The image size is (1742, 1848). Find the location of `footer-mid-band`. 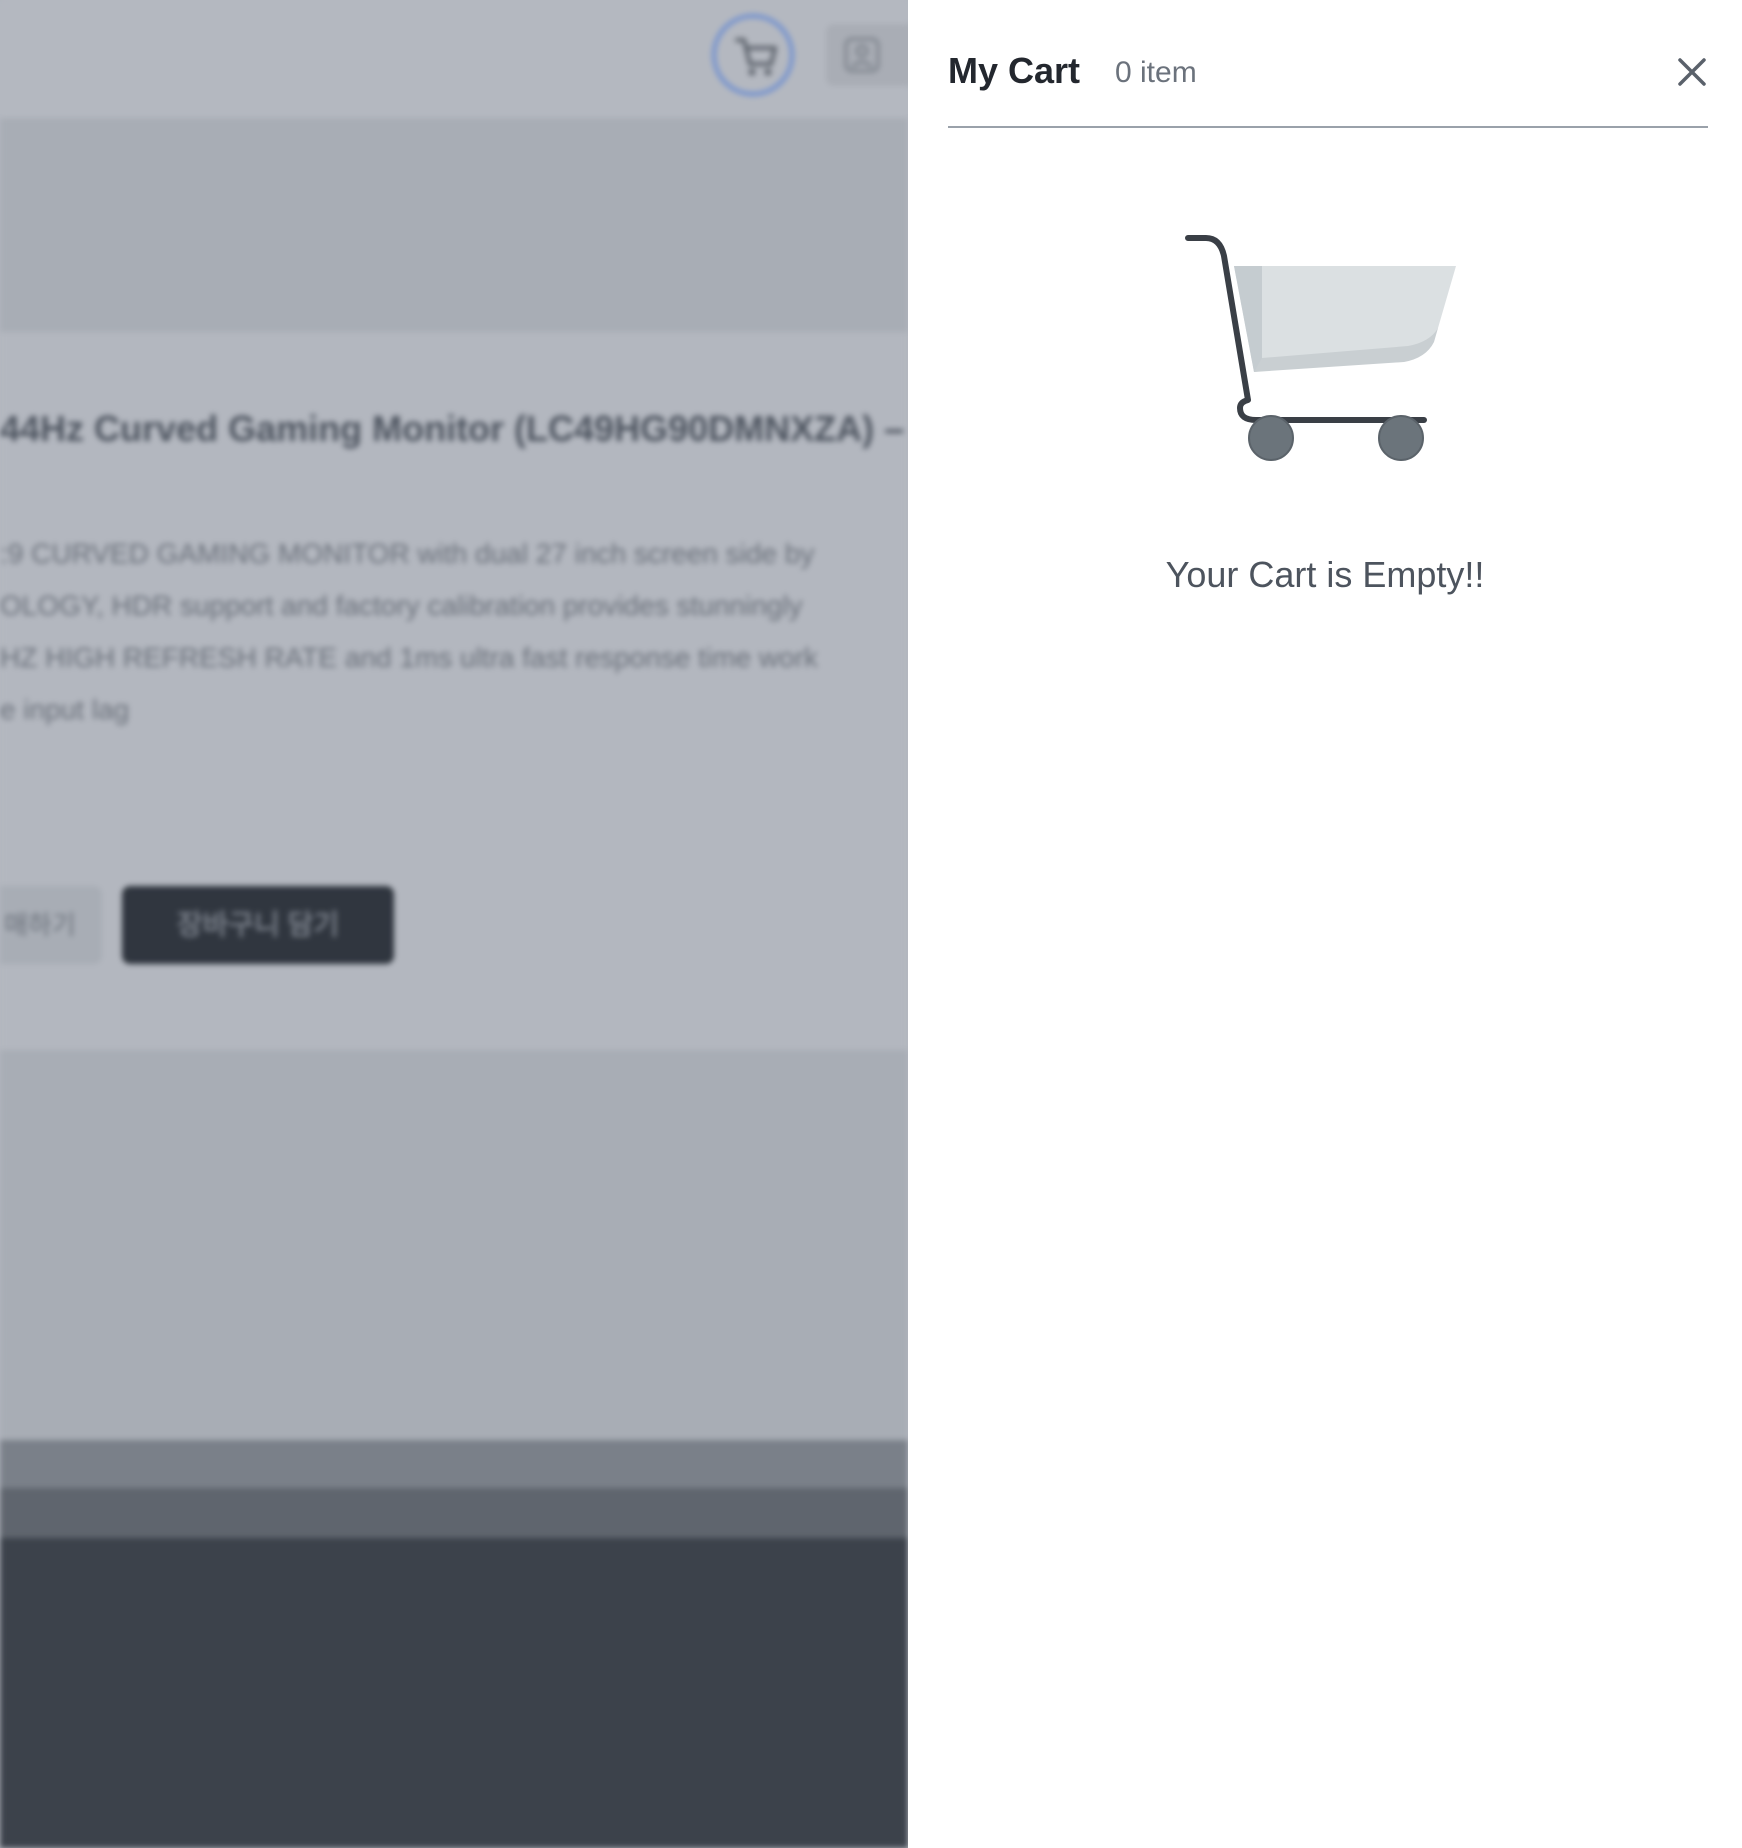

footer-mid-band is located at coordinates (454, 1513).